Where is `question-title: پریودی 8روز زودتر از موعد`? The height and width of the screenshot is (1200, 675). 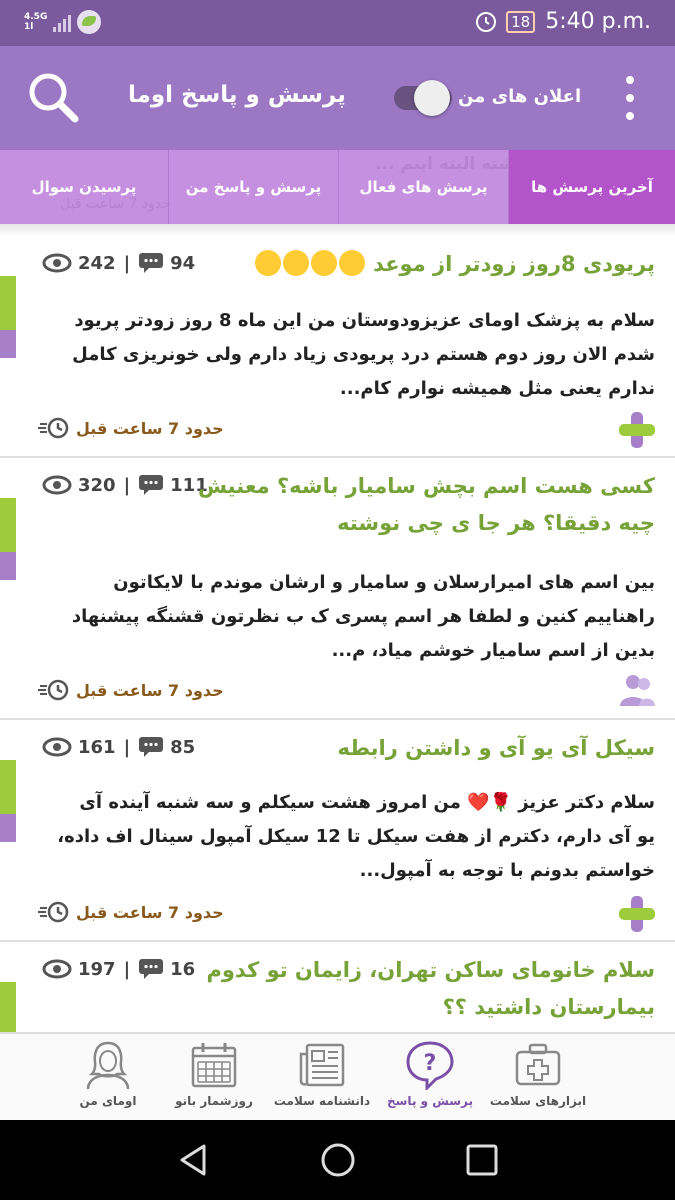 question-title: پریودی 8روز زودتر از موعد is located at coordinates (454, 264).